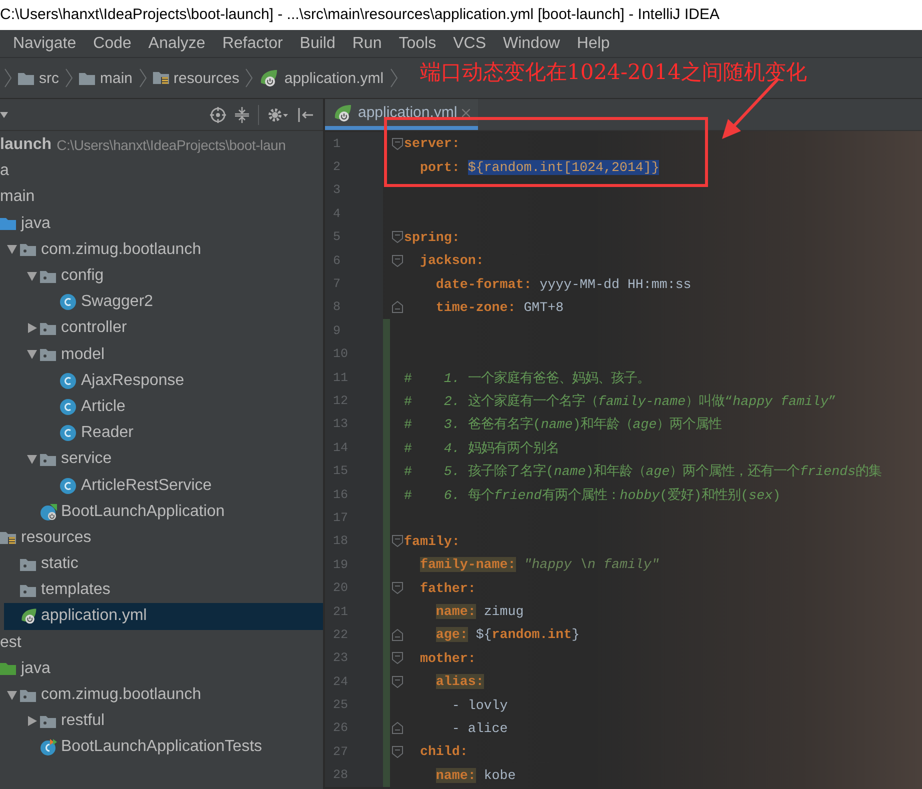 This screenshot has width=922, height=789. Describe the element at coordinates (4, 115) in the screenshot. I see `dropdown-caret-icon` at that location.